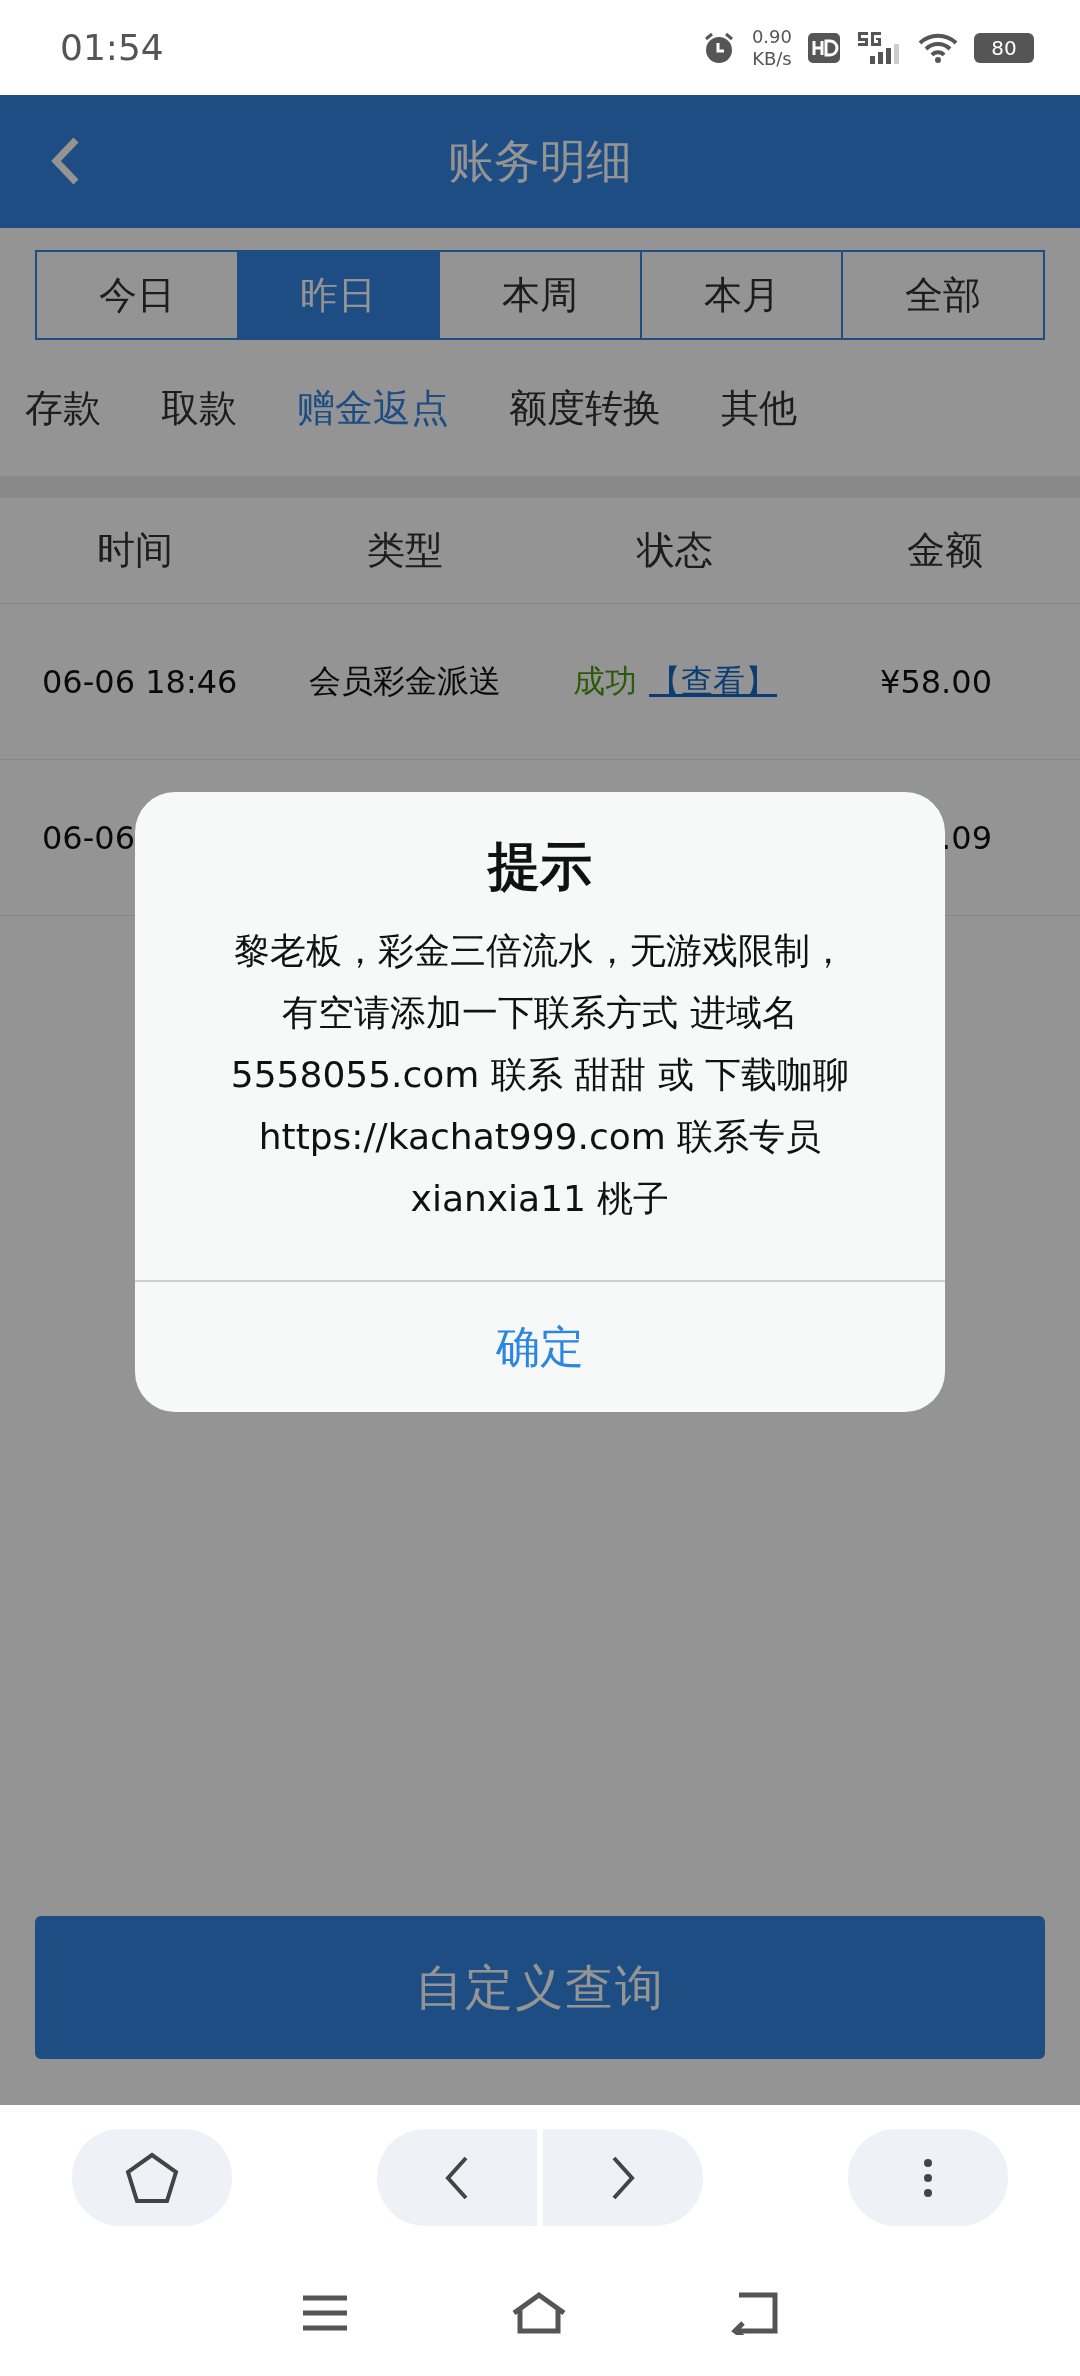  What do you see at coordinates (324, 2313) in the screenshot?
I see `menu-icon` at bounding box center [324, 2313].